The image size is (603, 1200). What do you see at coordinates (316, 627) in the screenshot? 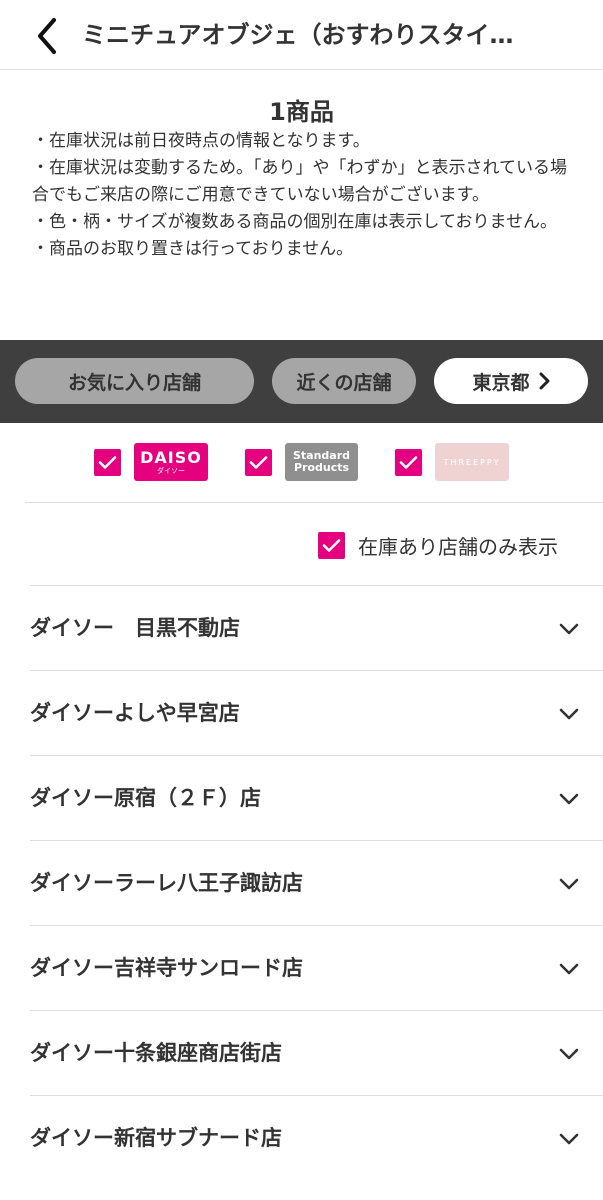
I see `store-row: ダイソー 目黒不動店` at bounding box center [316, 627].